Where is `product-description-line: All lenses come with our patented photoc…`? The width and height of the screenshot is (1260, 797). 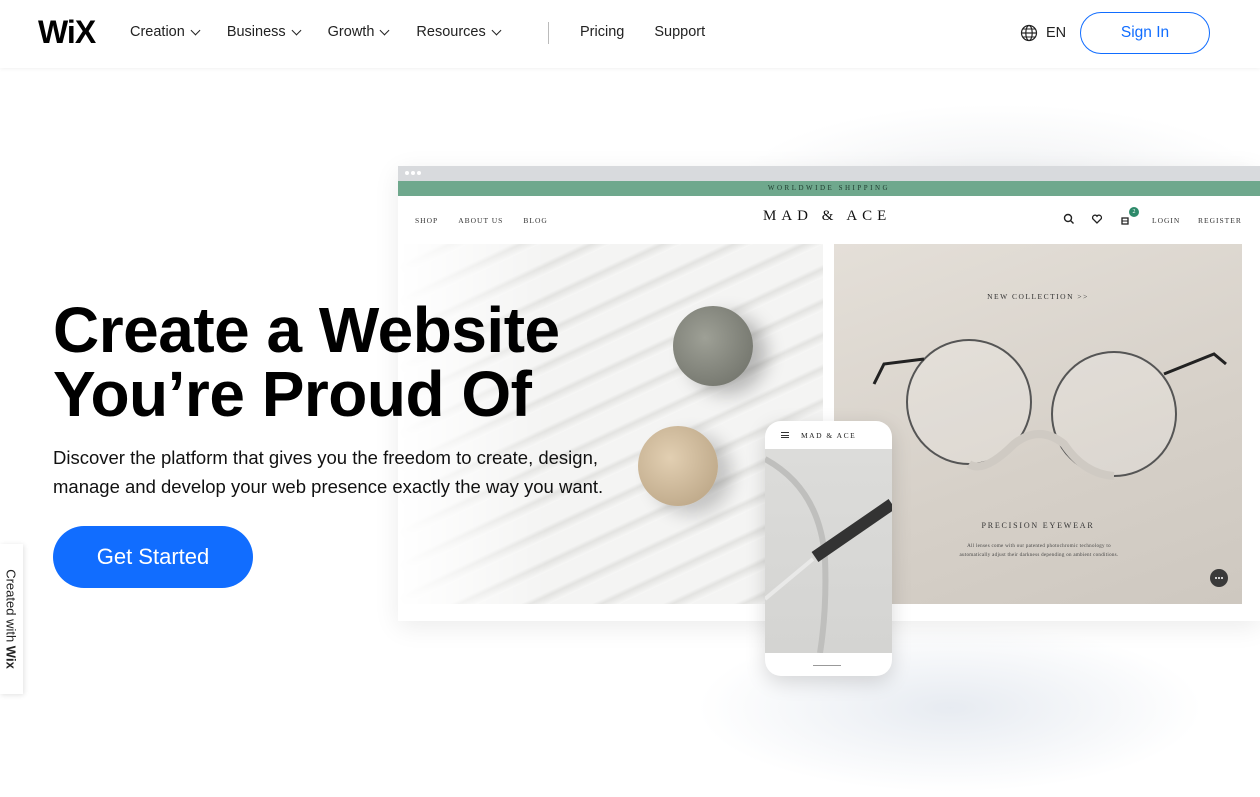 product-description-line: All lenses come with our patented photoc… is located at coordinates (1039, 546).